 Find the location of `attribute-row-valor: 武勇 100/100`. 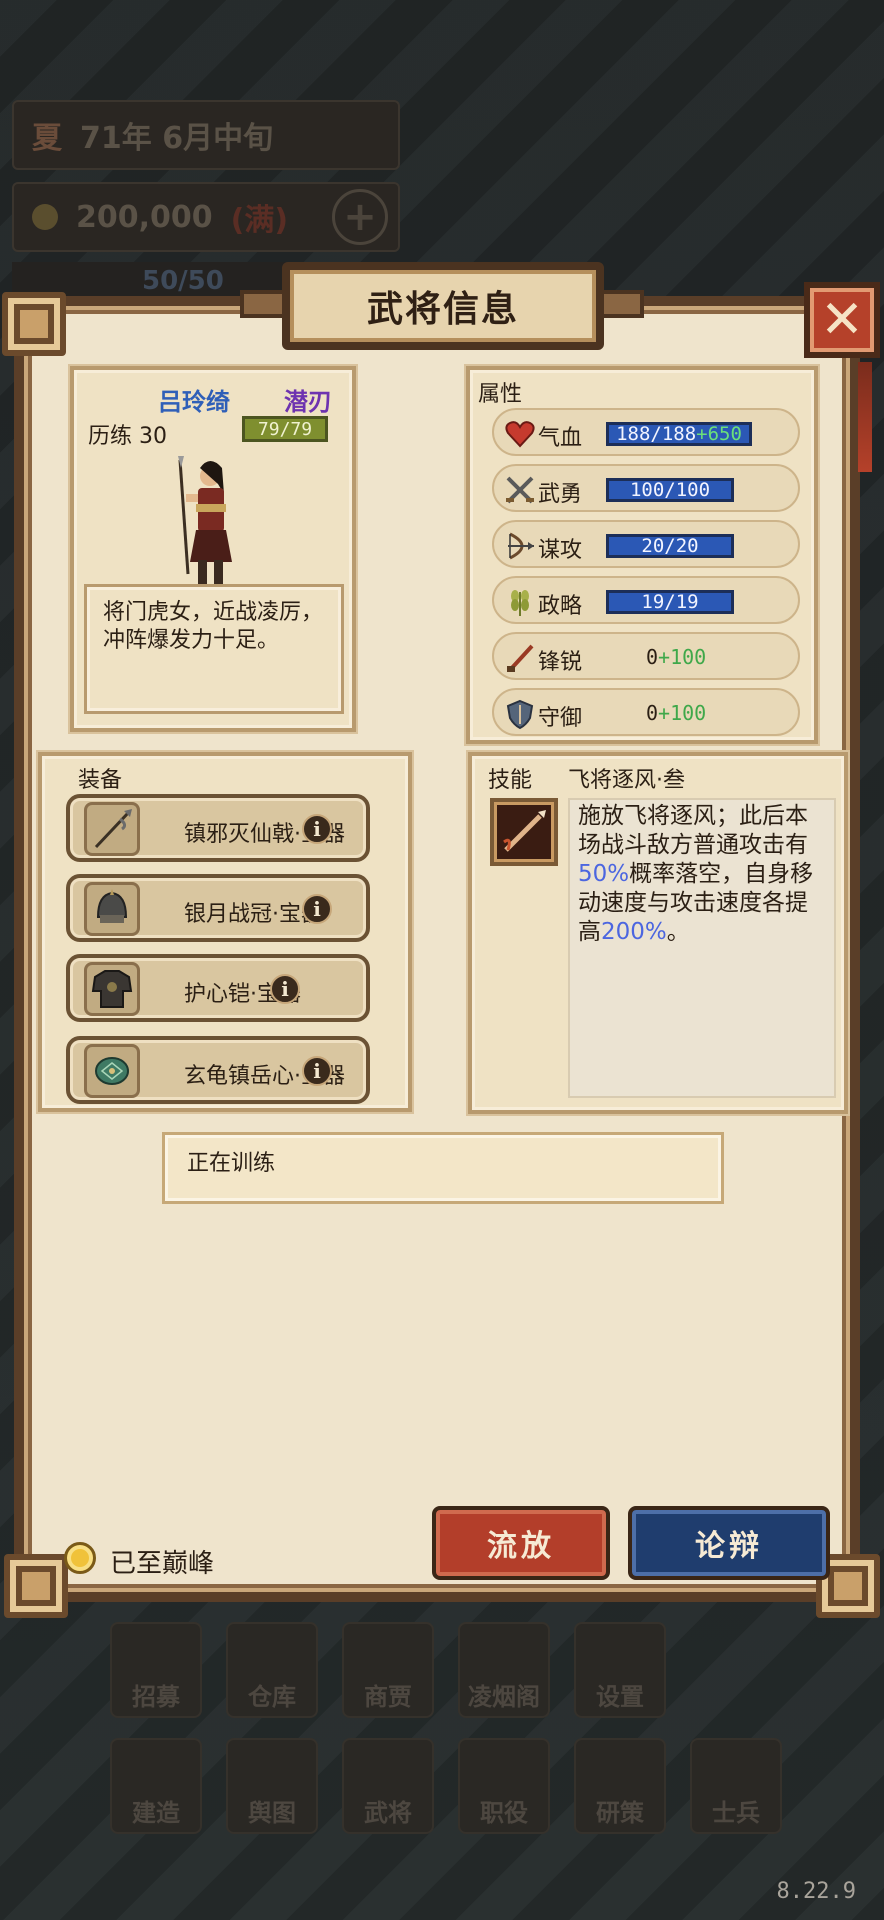

attribute-row-valor: 武勇 100/100 is located at coordinates (646, 488).